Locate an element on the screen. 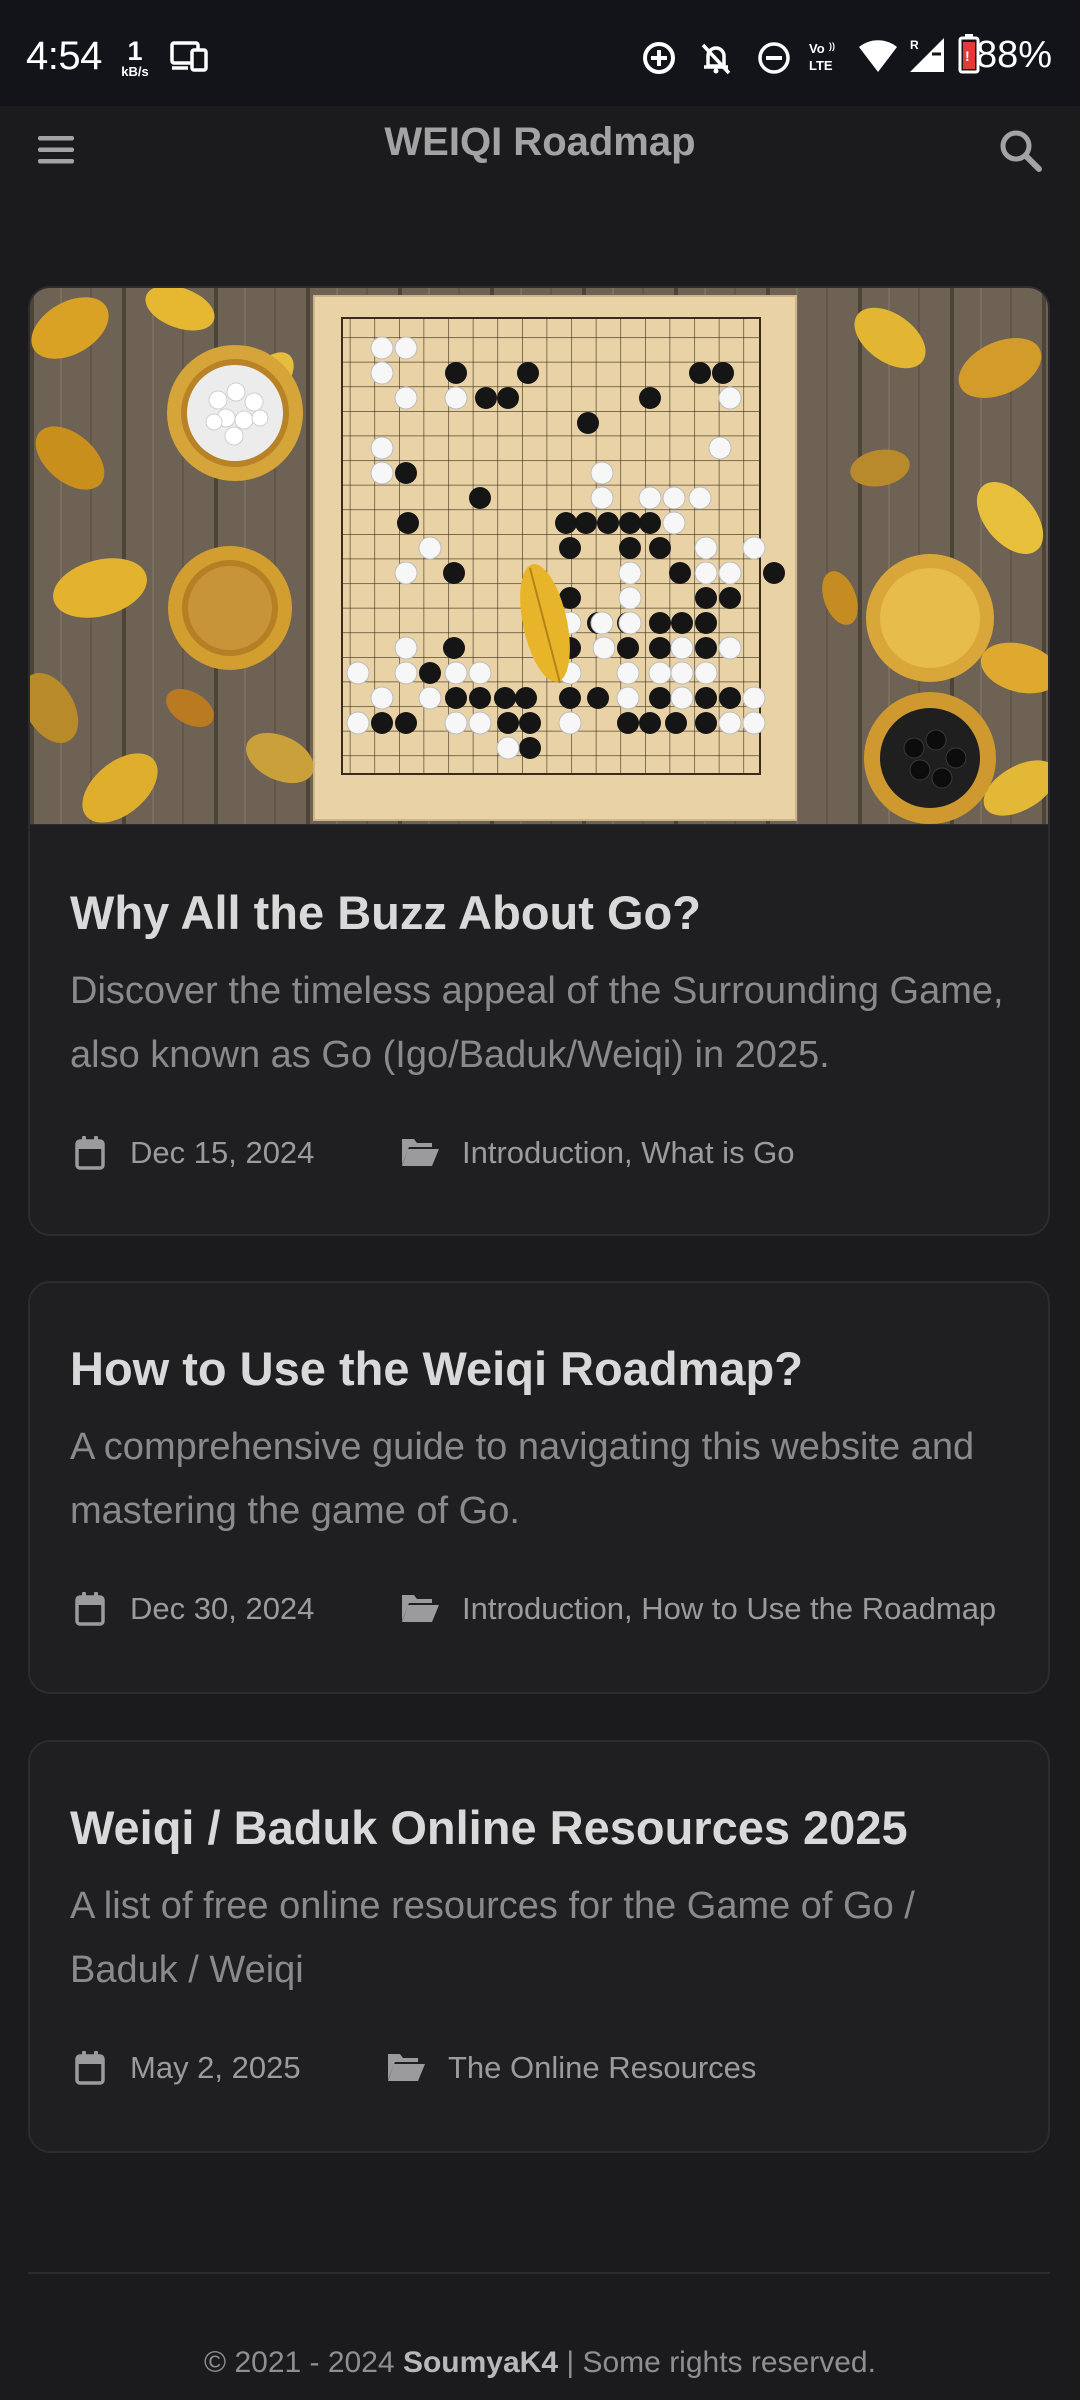 The height and width of the screenshot is (2400, 1080). status-icons: Vo )) LTE R ! 88% is located at coordinates (860, 57).